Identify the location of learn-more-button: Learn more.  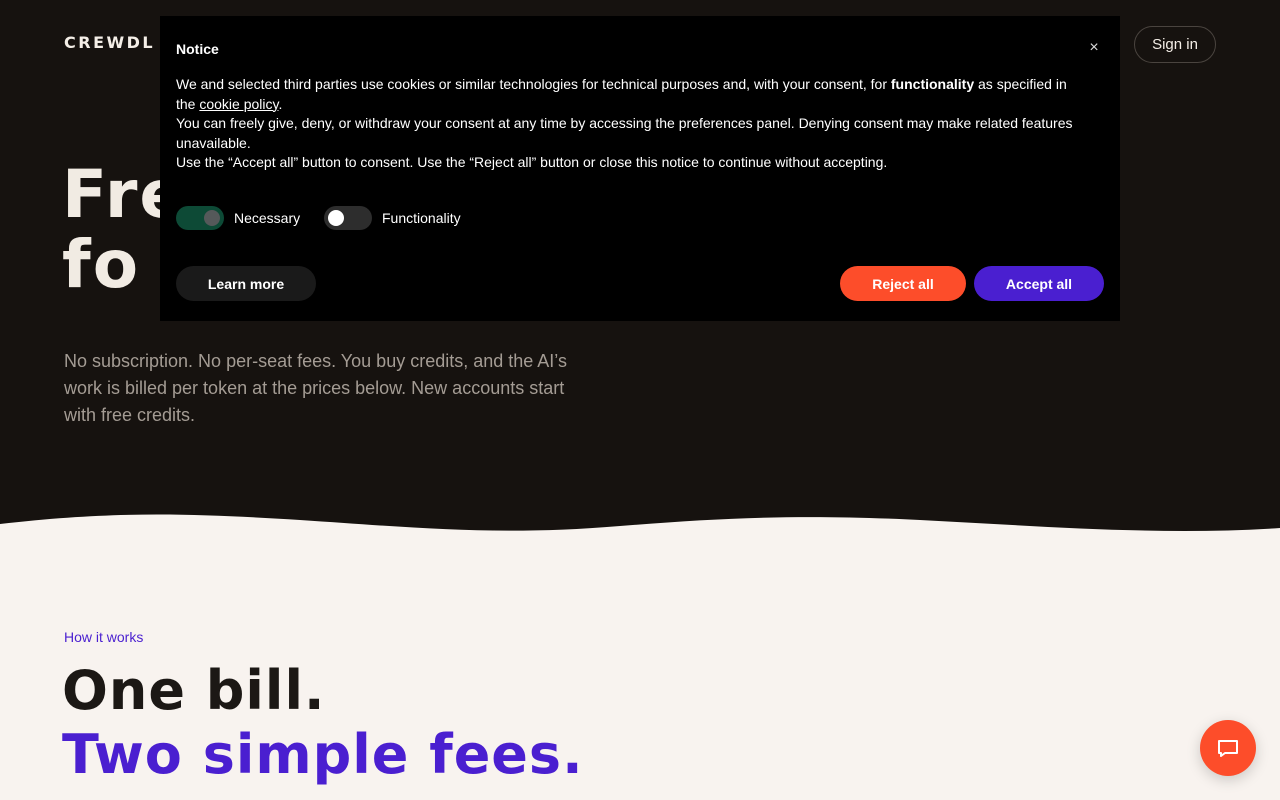
(246, 283).